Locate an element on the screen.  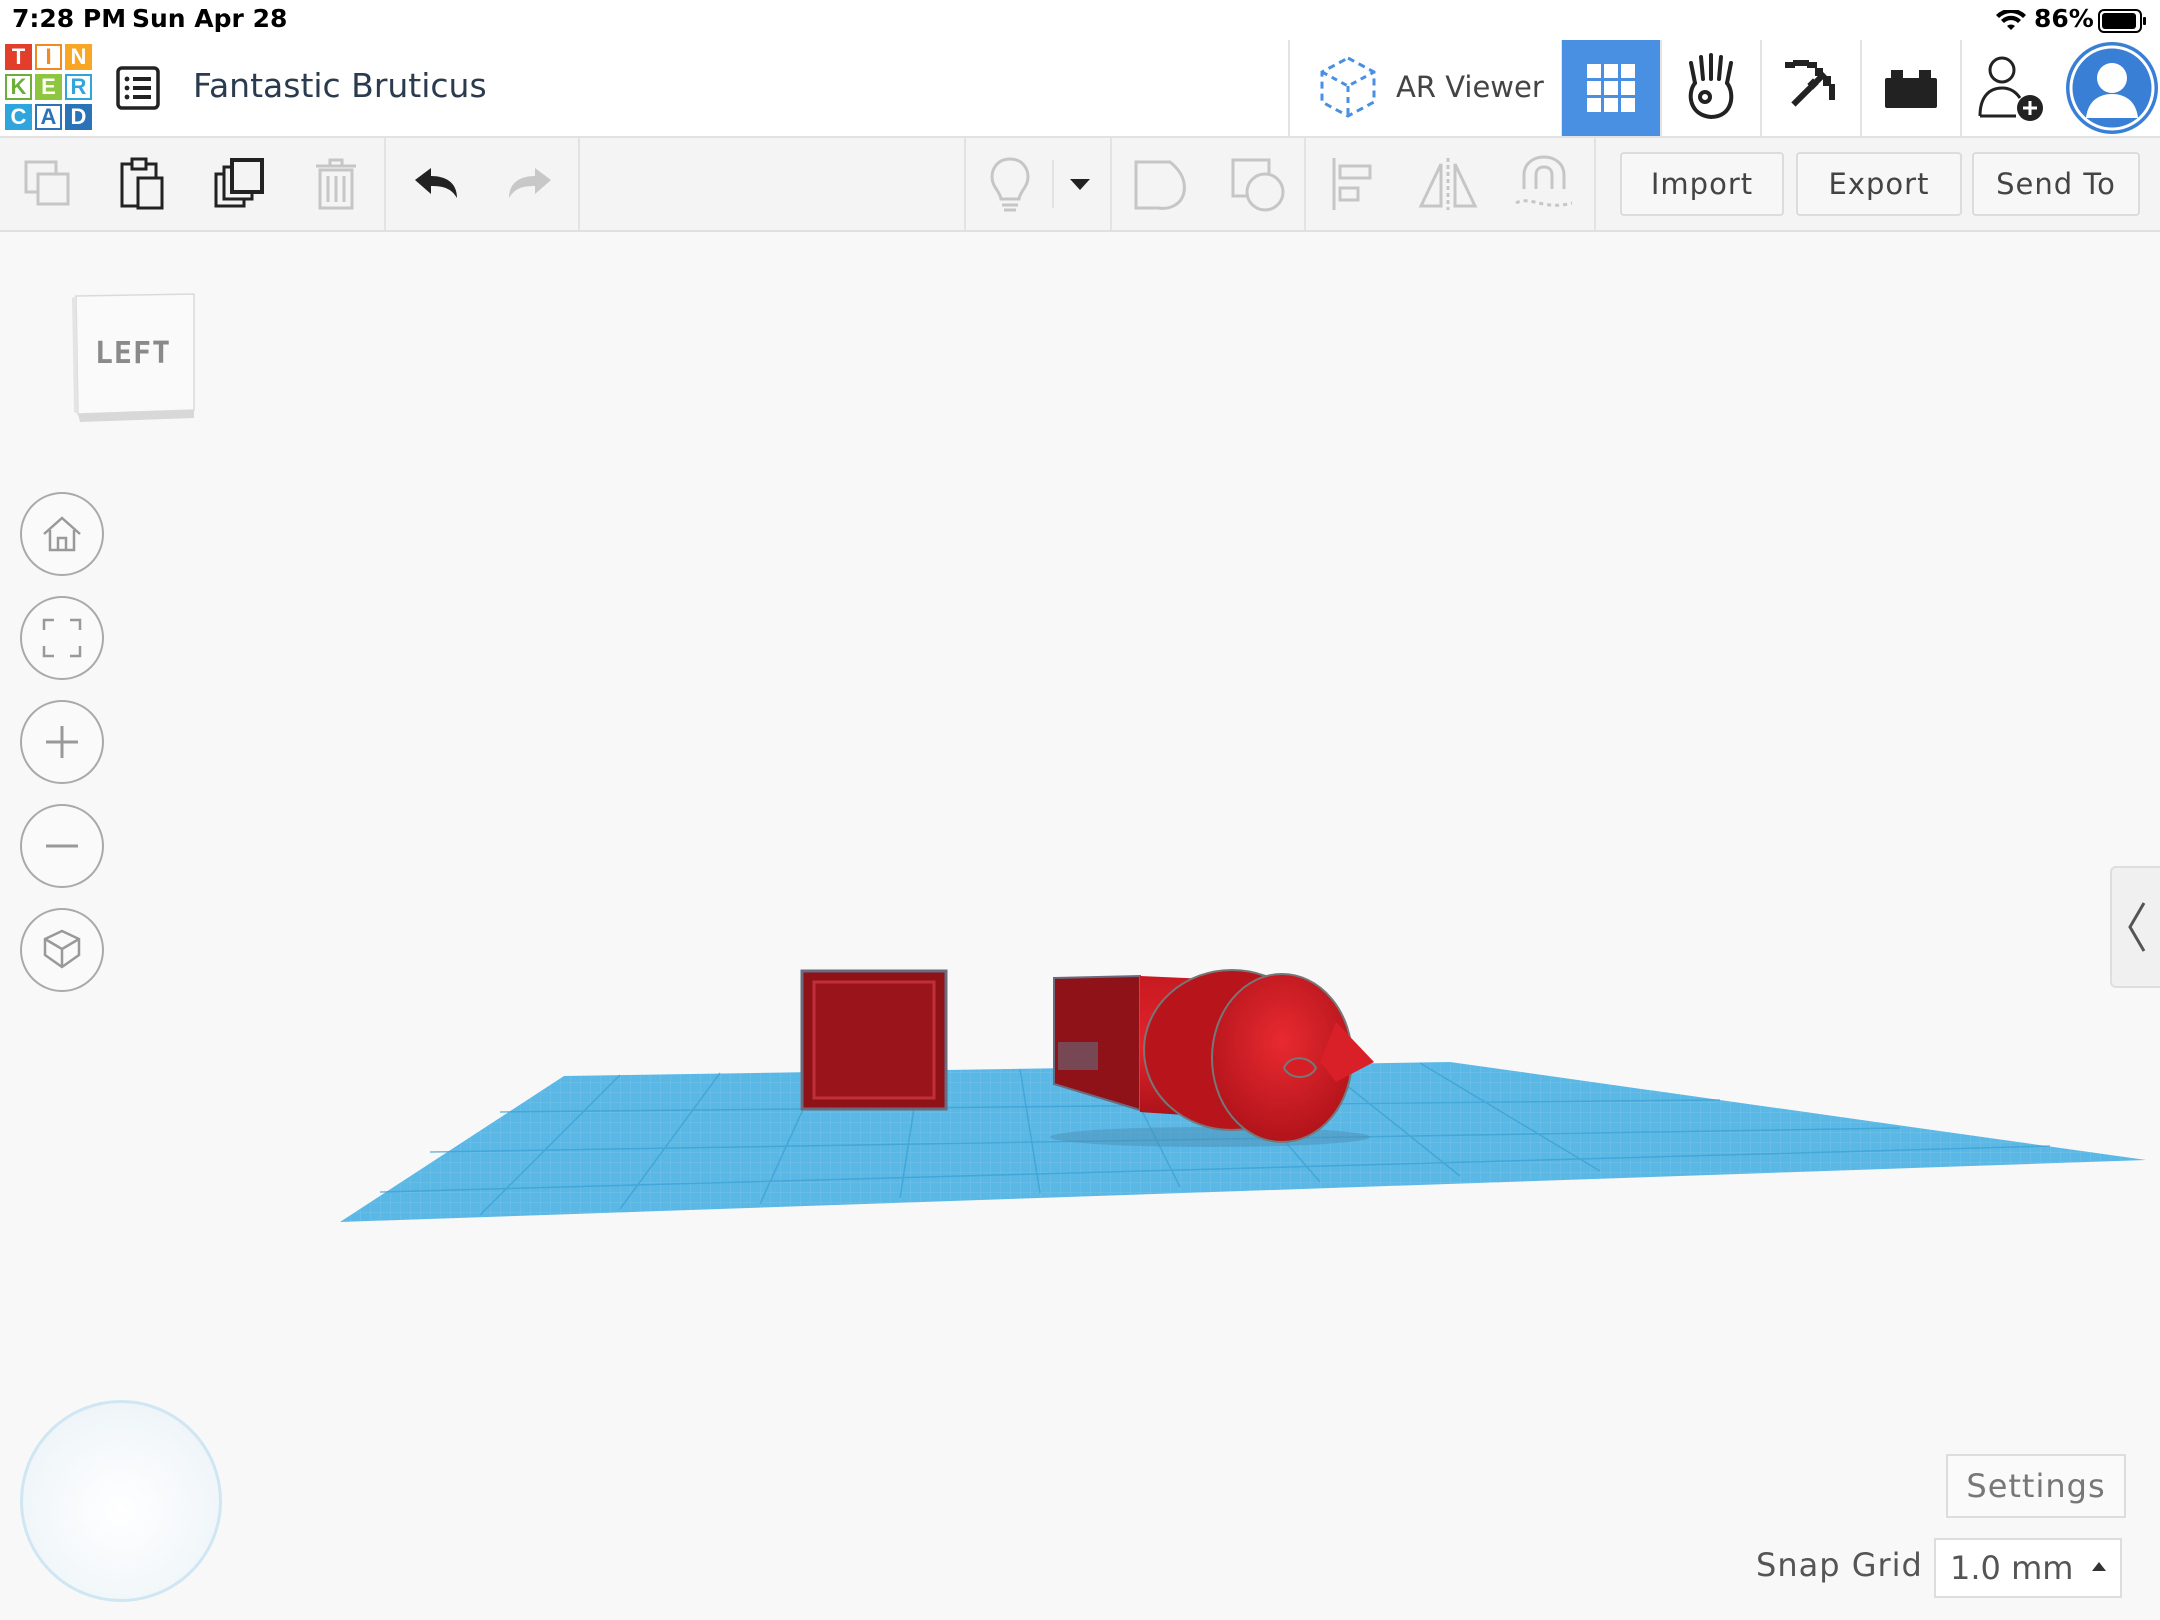
caret-up-icon is located at coordinates (2099, 1566).